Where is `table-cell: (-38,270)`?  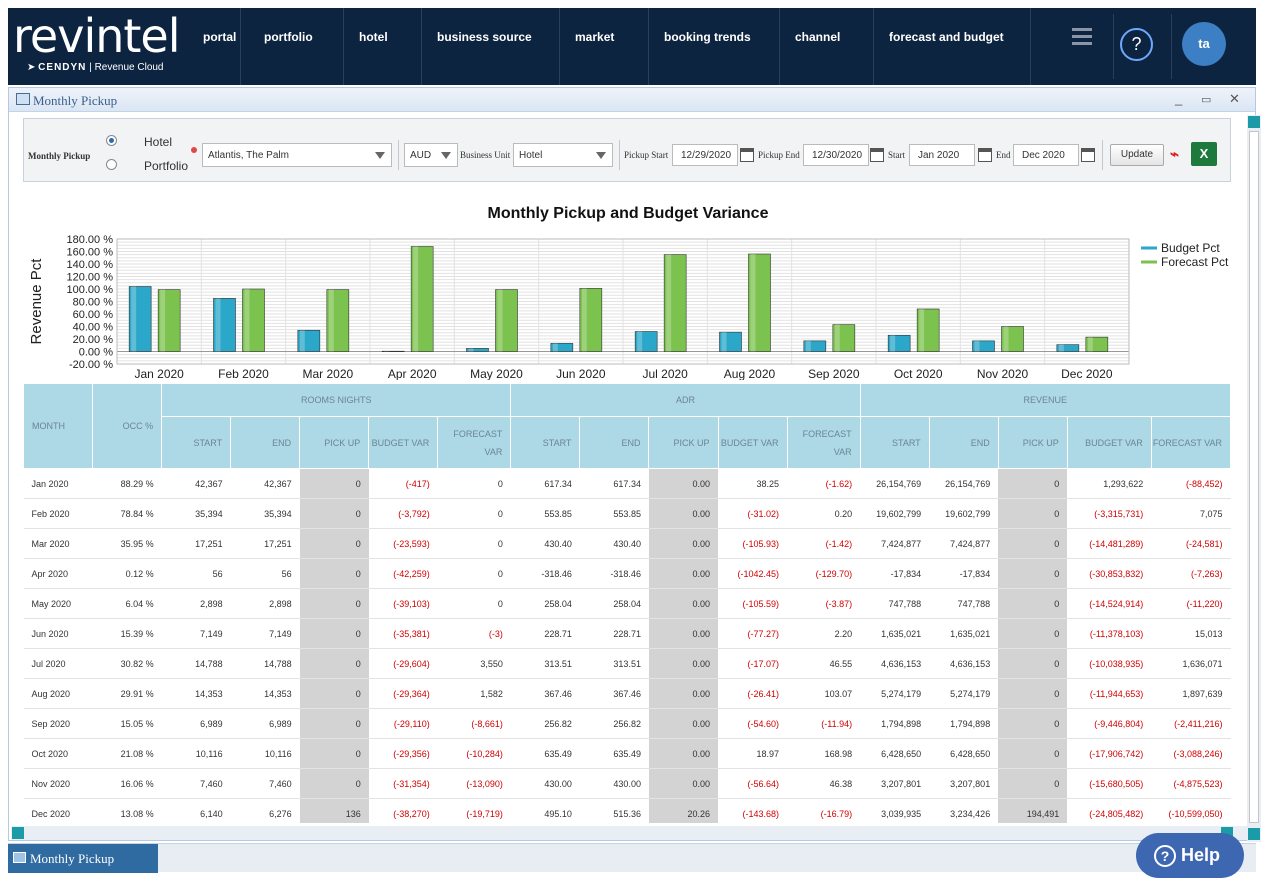
table-cell: (-38,270) is located at coordinates (403, 810).